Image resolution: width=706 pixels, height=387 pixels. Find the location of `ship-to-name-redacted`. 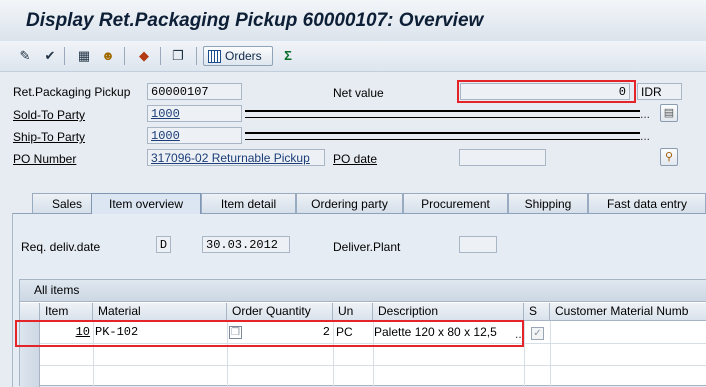

ship-to-name-redacted is located at coordinates (442, 133).